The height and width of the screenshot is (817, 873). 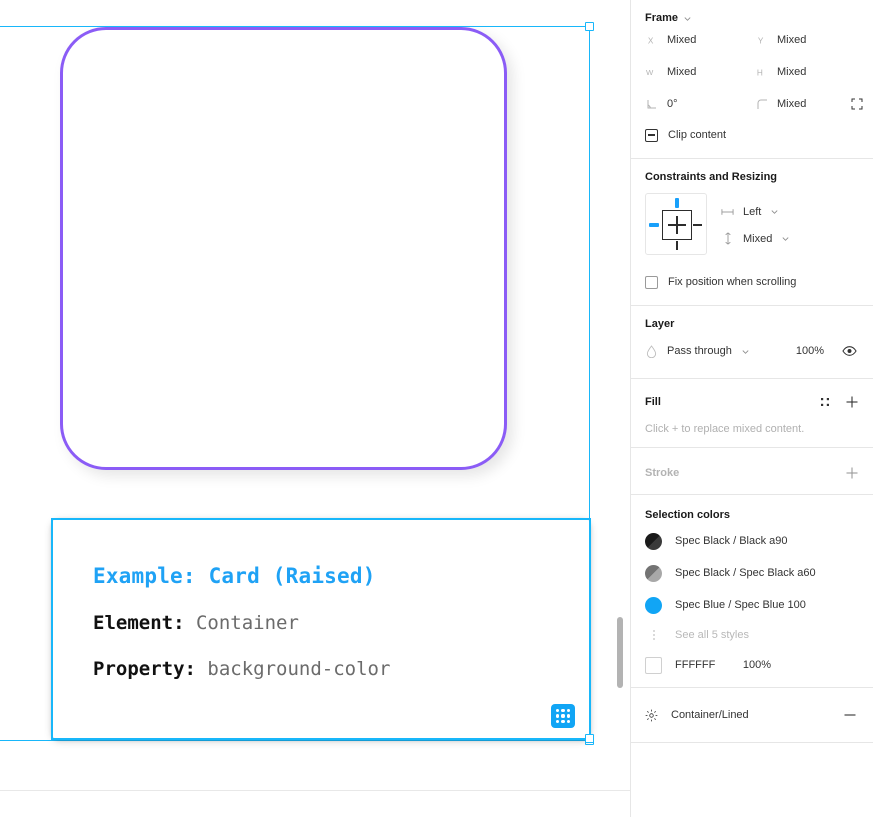 I want to click on width-value: Mixed, so click(x=682, y=72).